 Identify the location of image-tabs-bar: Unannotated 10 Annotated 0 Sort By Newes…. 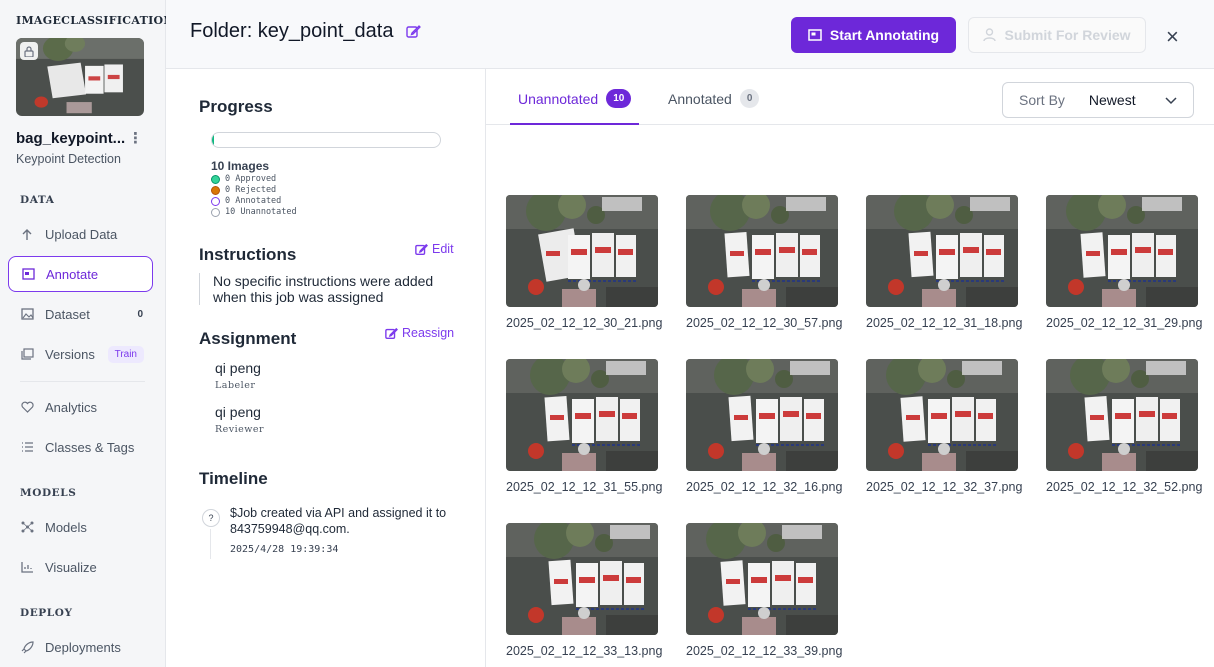
(850, 97).